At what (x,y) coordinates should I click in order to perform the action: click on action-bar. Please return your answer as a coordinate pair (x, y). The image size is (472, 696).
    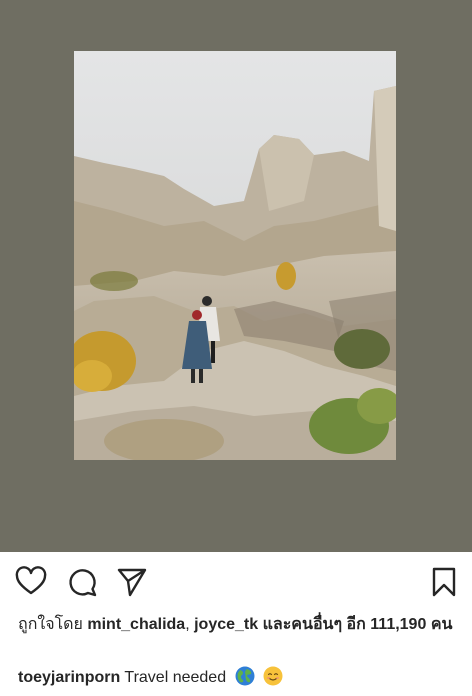
    Looking at the image, I should click on (236, 583).